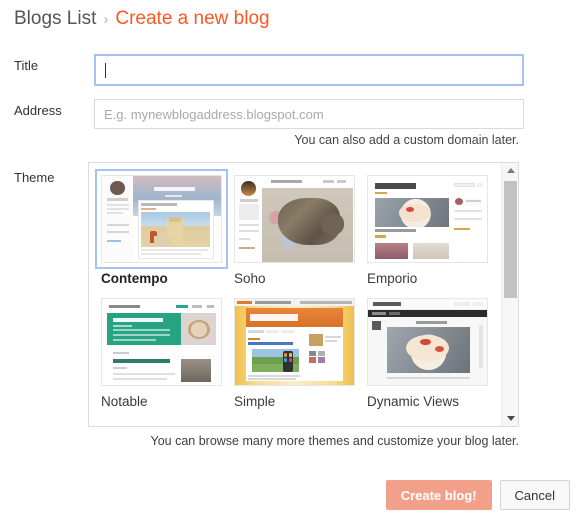  I want to click on theme-thumbnail-simple-frame, so click(294, 342).